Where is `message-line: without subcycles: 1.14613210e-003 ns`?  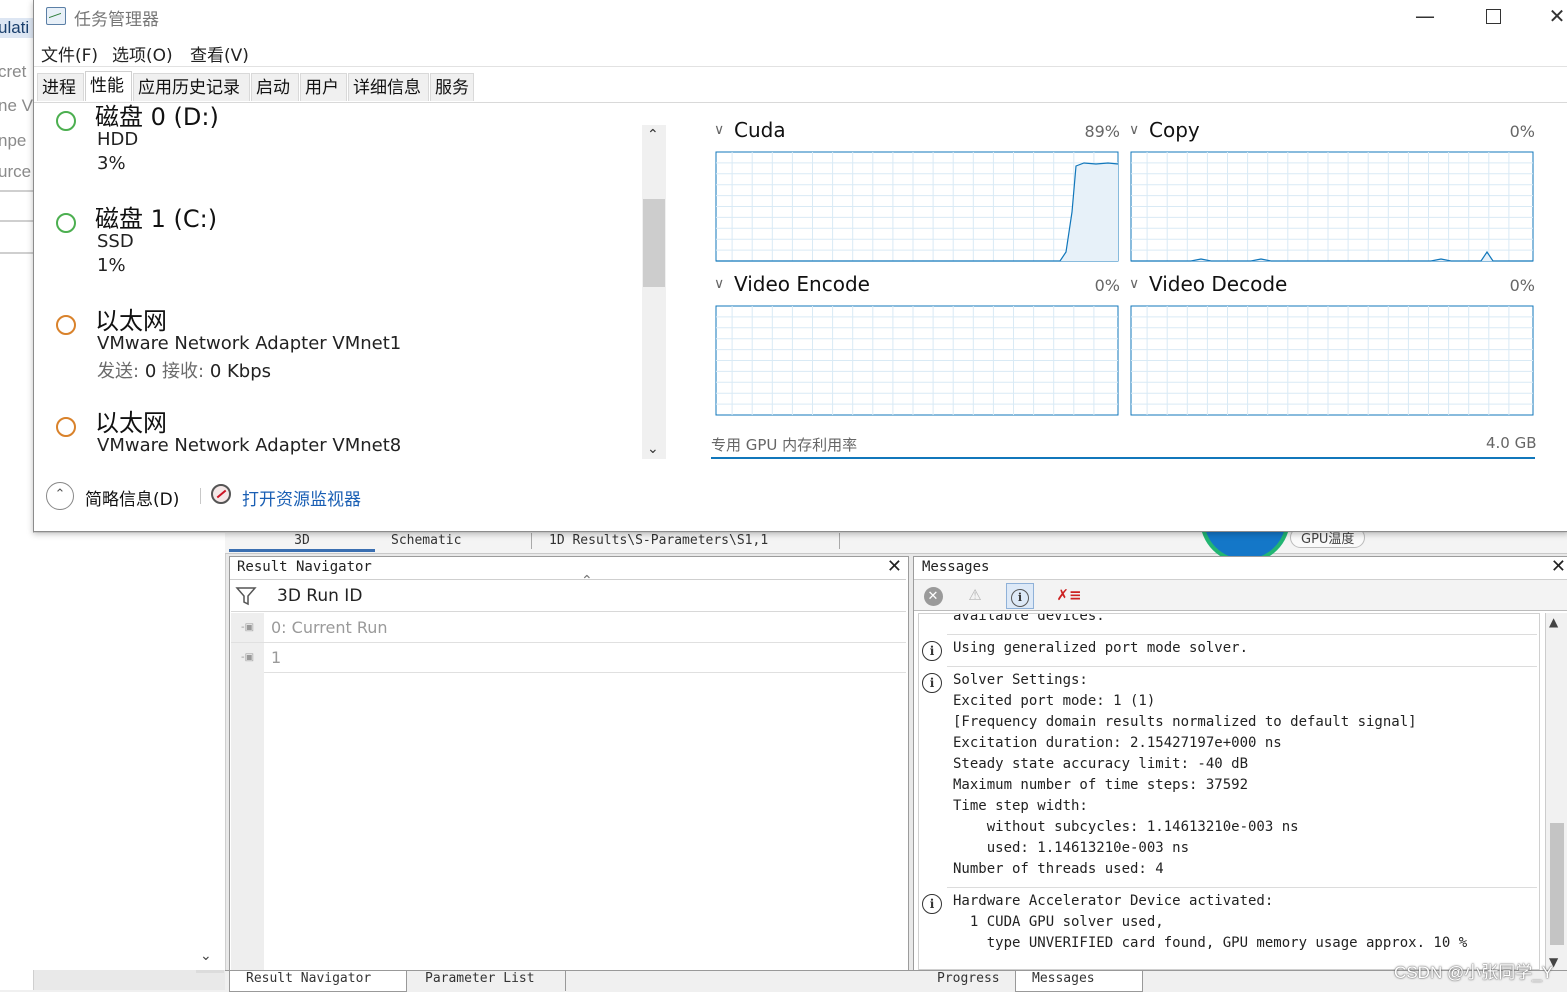
message-line: without subcycles: 1.14613210e-003 ns is located at coordinates (1126, 827).